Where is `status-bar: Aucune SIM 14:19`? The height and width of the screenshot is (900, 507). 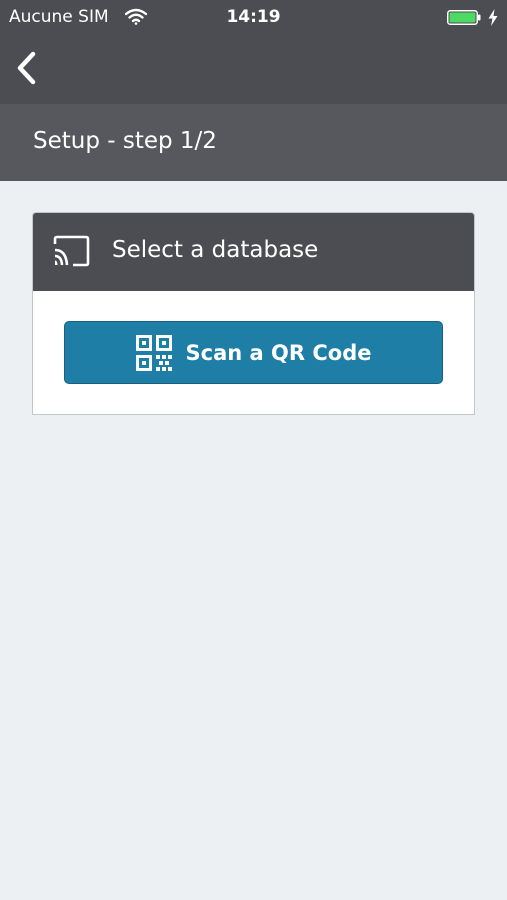
status-bar: Aucune SIM 14:19 is located at coordinates (253, 17).